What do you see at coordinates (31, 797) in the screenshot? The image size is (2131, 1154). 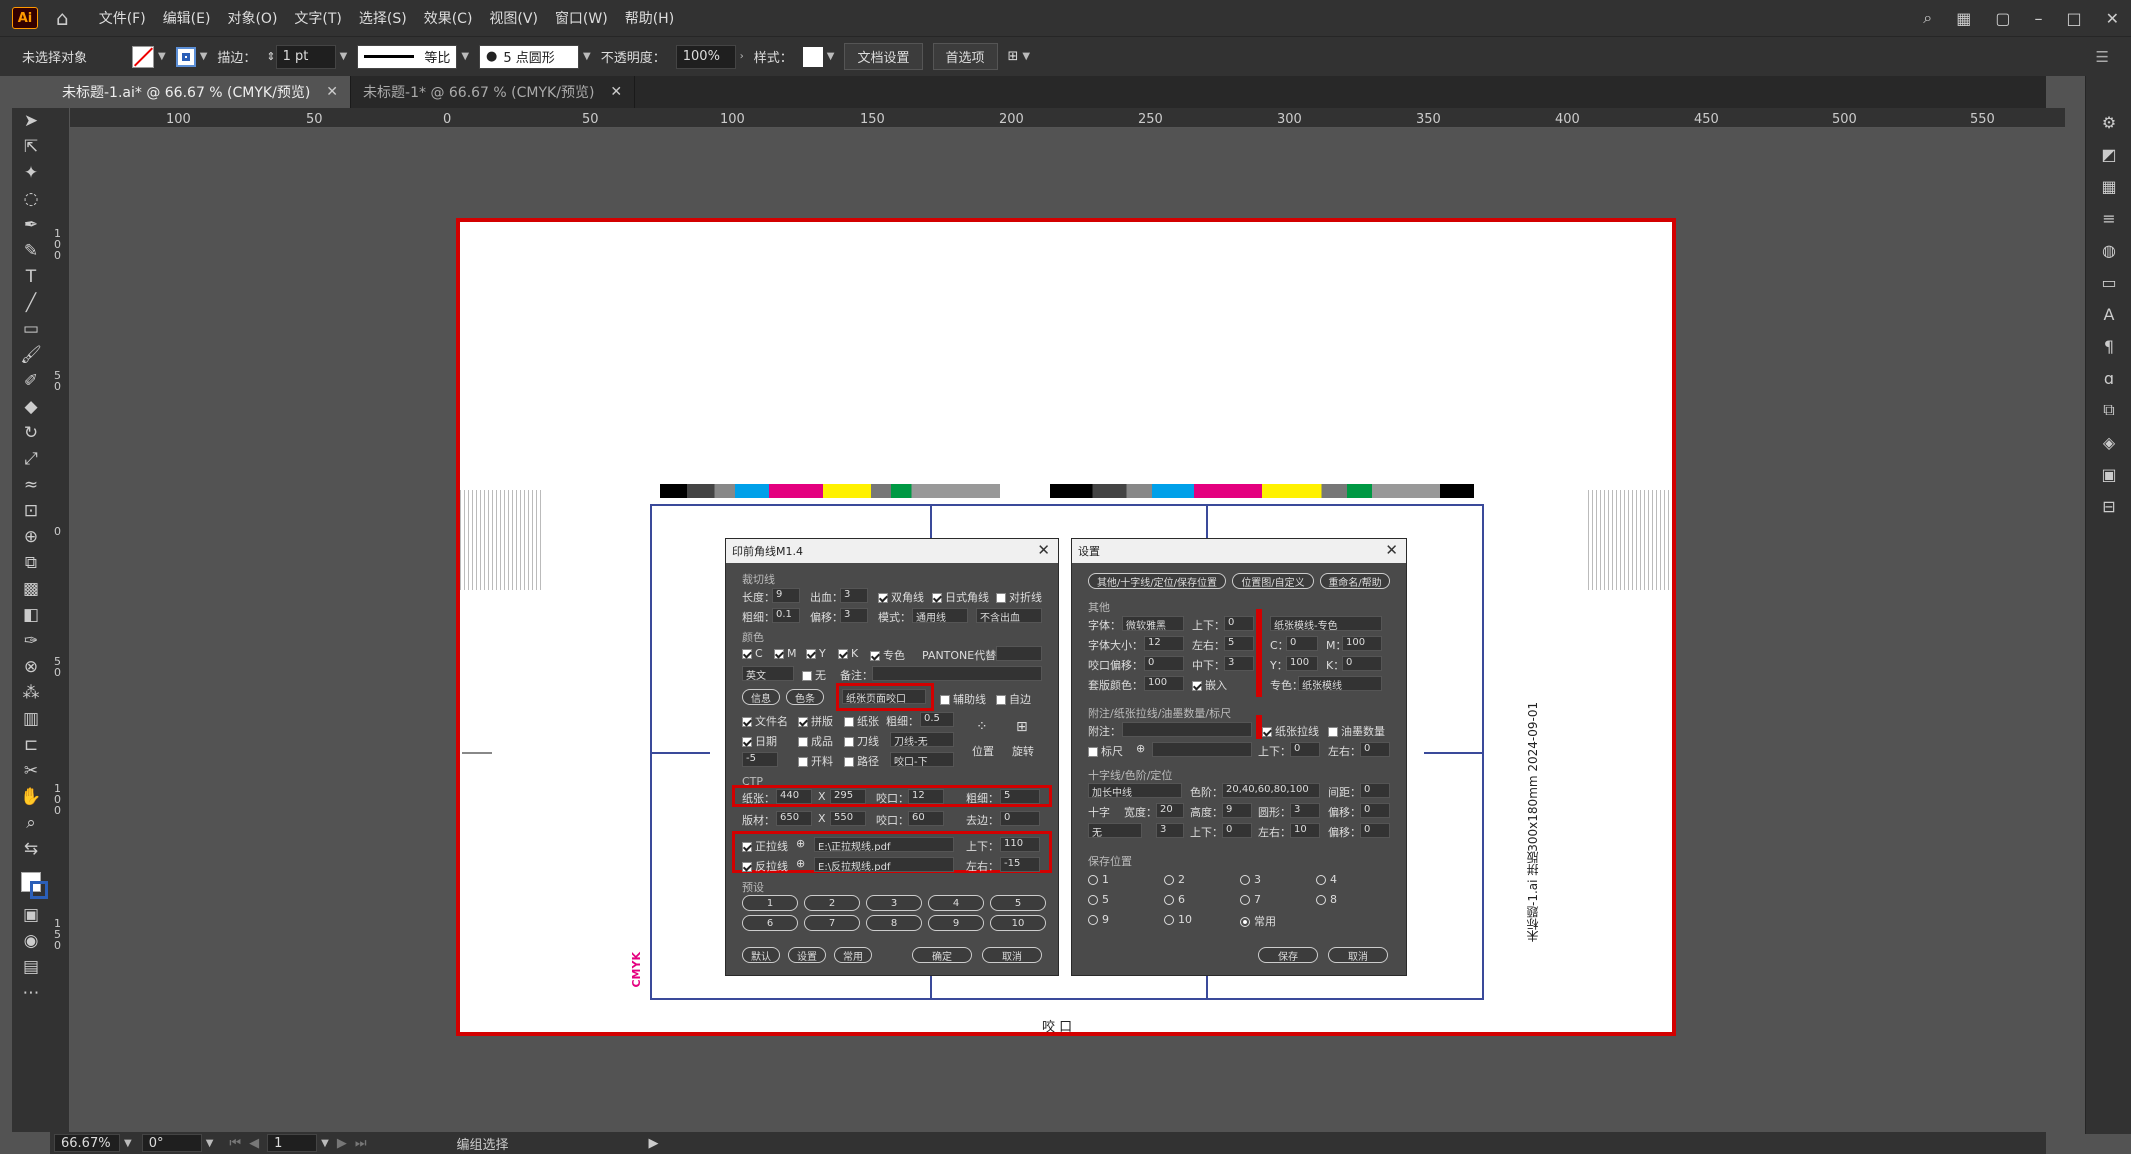 I see `hand-tool-icon: ✋` at bounding box center [31, 797].